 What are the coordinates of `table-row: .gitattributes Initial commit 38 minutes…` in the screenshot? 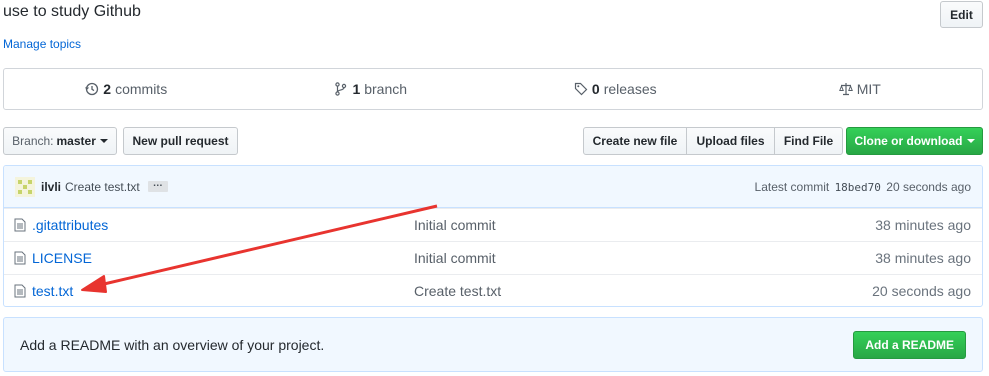 It's located at (493, 224).